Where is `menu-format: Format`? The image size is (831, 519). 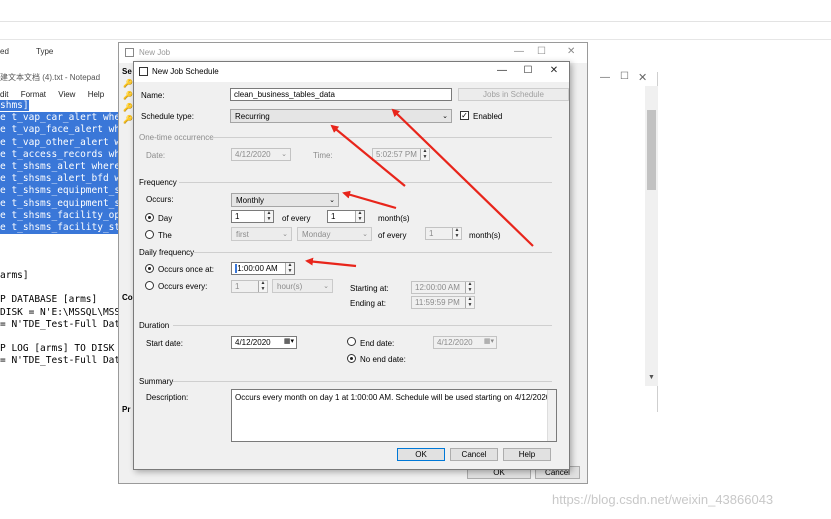
menu-format: Format is located at coordinates (33, 94).